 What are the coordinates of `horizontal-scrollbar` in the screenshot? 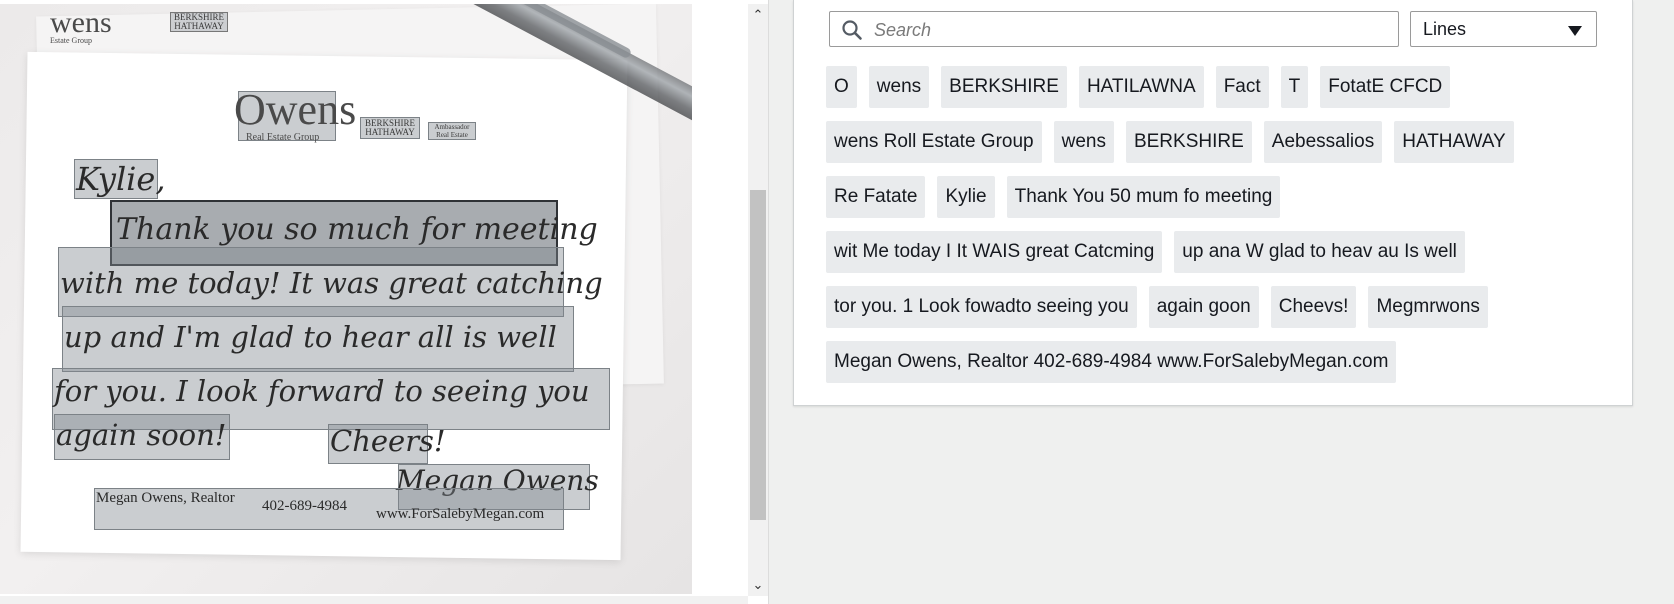 It's located at (374, 600).